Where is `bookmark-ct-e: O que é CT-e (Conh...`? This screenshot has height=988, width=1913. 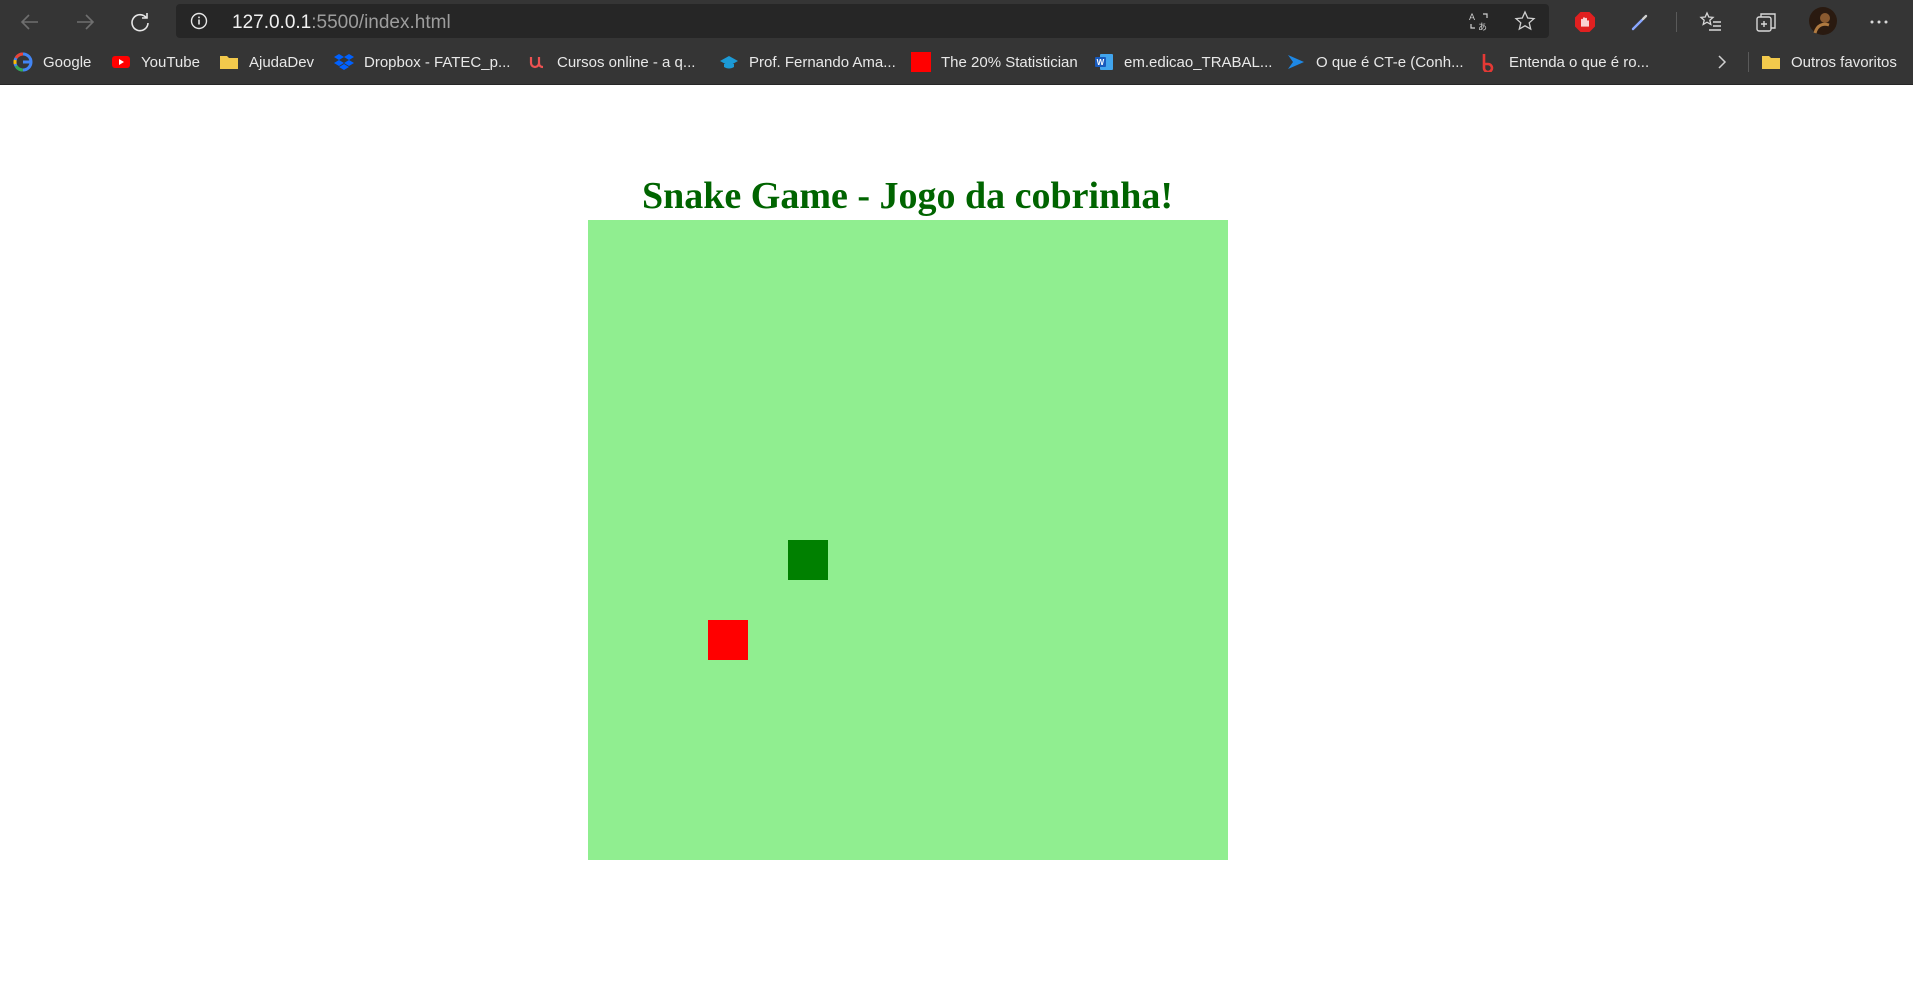
bookmark-ct-e: O que é CT-e (Conh... is located at coordinates (1375, 62).